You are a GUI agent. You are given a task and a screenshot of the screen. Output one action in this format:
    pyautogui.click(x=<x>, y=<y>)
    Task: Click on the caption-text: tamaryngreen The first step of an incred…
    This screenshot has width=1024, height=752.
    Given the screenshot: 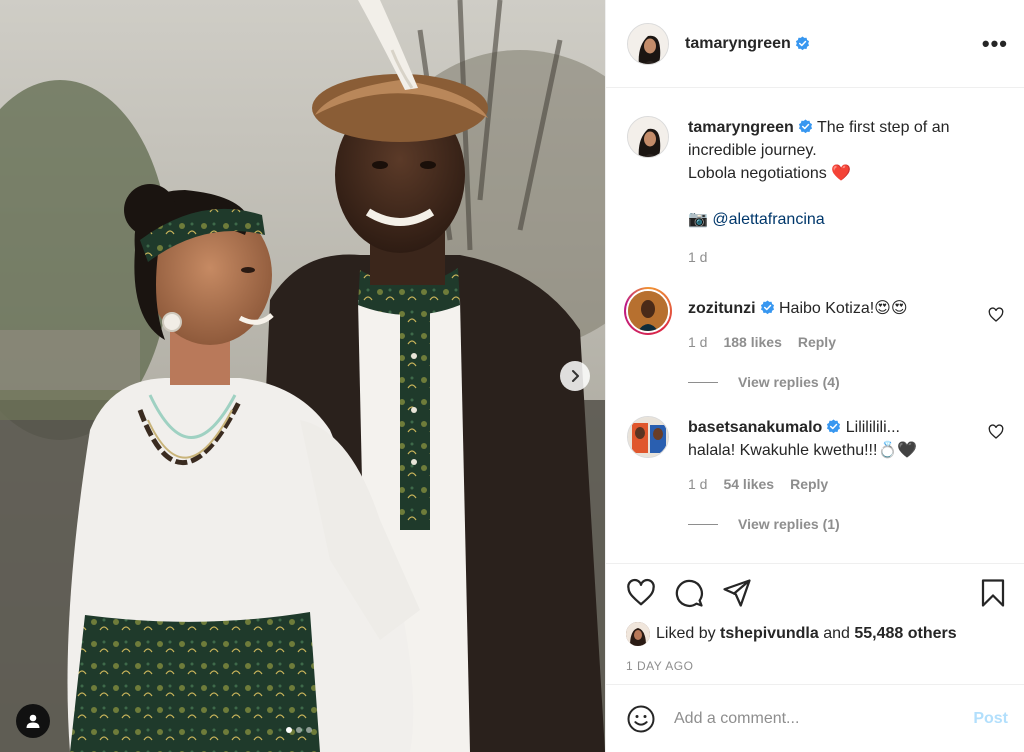 What is the action you would take?
    pyautogui.click(x=838, y=173)
    